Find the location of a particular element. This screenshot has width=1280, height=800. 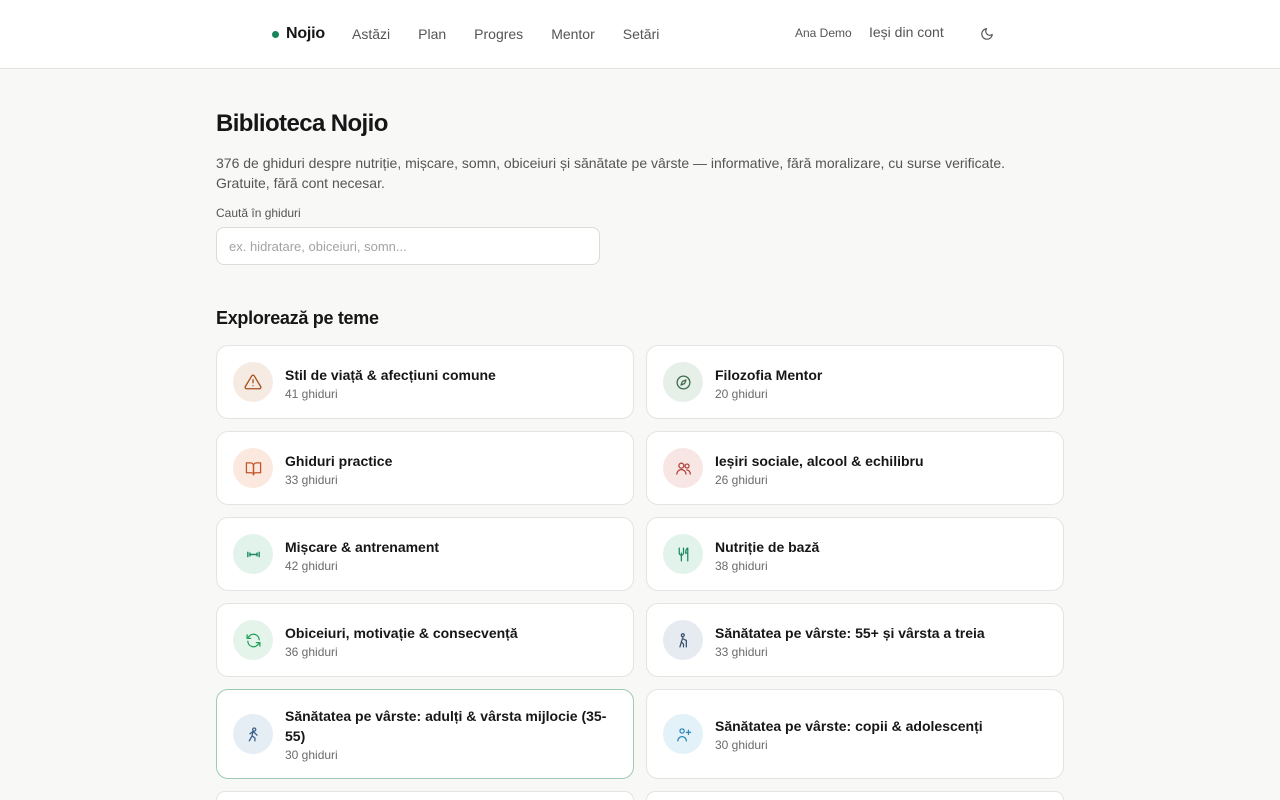

page-title: Biblioteca Nojio is located at coordinates (302, 123).